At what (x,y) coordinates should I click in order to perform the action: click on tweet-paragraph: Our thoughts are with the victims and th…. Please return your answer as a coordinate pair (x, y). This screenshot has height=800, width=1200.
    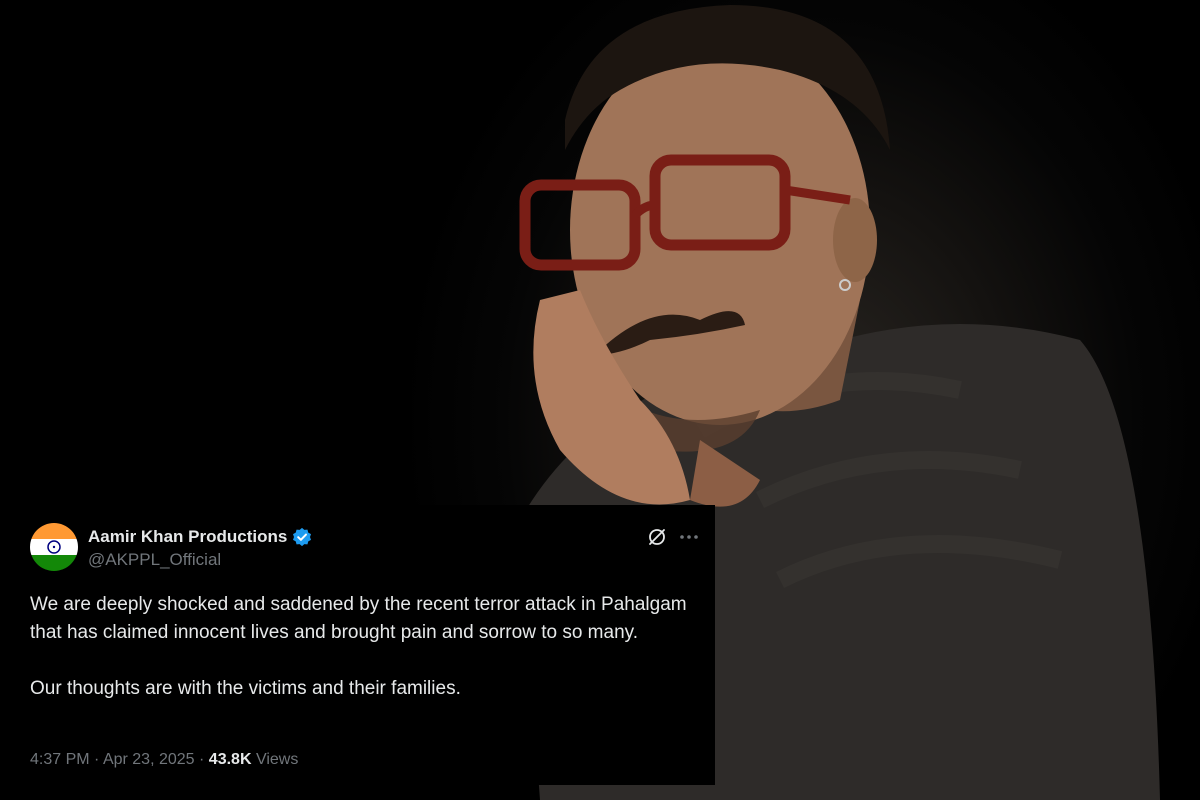
    Looking at the image, I should click on (245, 688).